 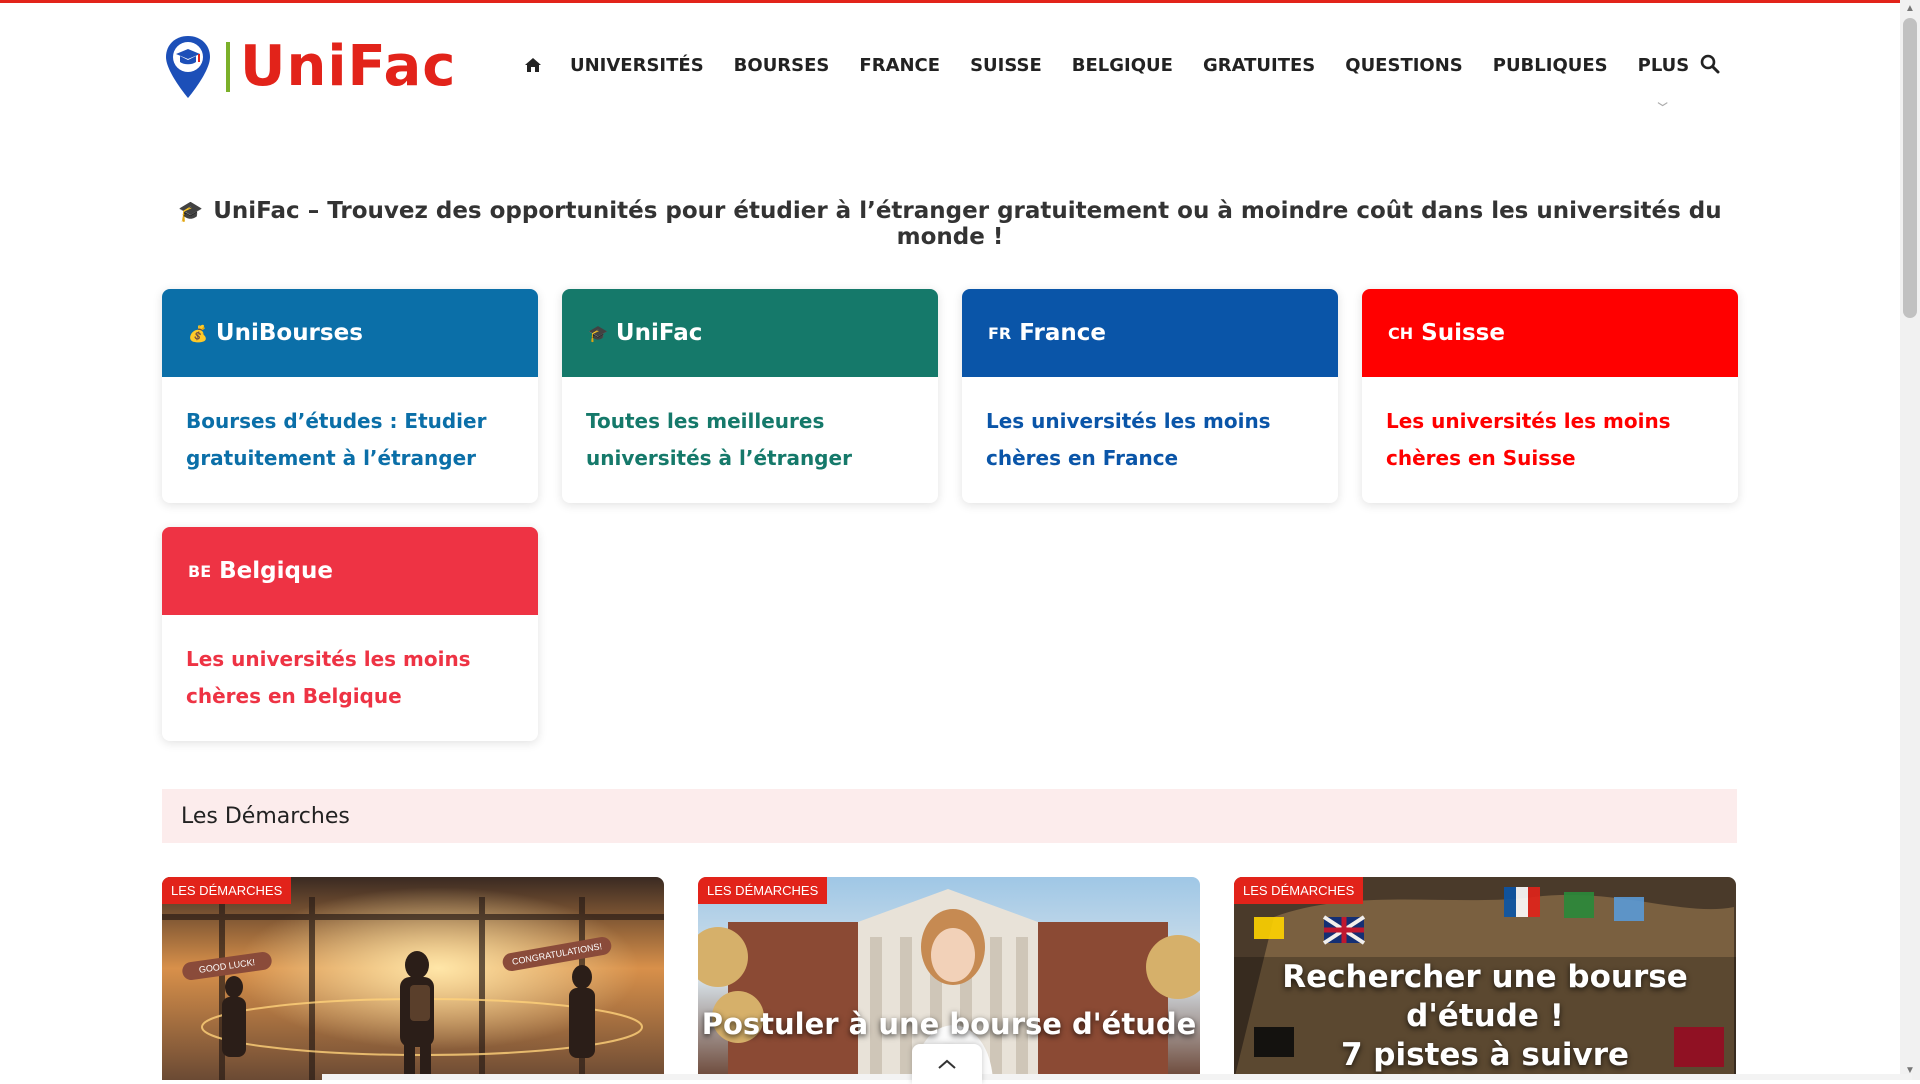 I want to click on site-logo: UniFac, so click(x=310, y=67).